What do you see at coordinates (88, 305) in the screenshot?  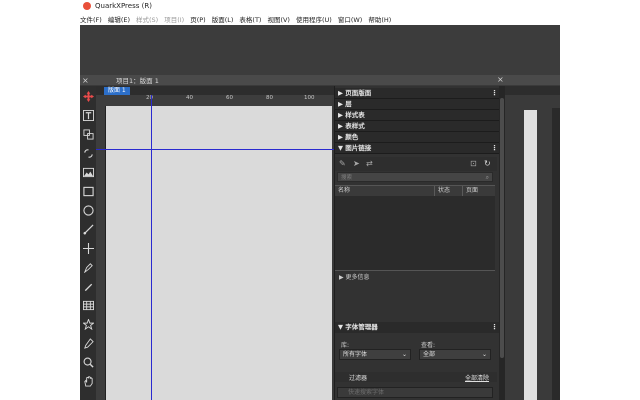 I see `table-icon` at bounding box center [88, 305].